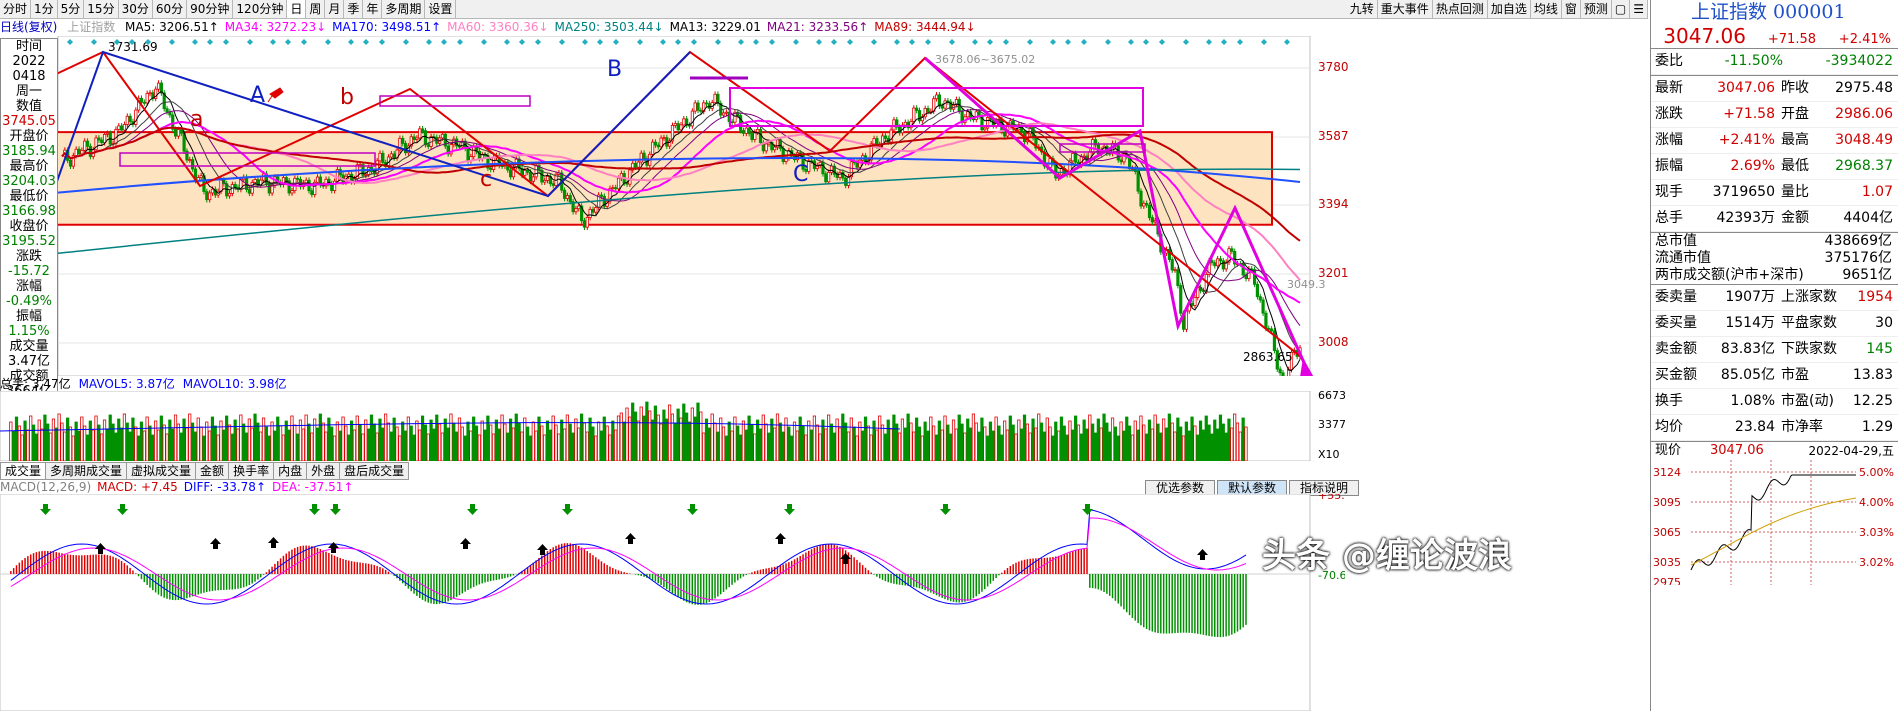 The height and width of the screenshot is (711, 1898). What do you see at coordinates (210, 9) in the screenshot?
I see `period-tab-6: 90分钟` at bounding box center [210, 9].